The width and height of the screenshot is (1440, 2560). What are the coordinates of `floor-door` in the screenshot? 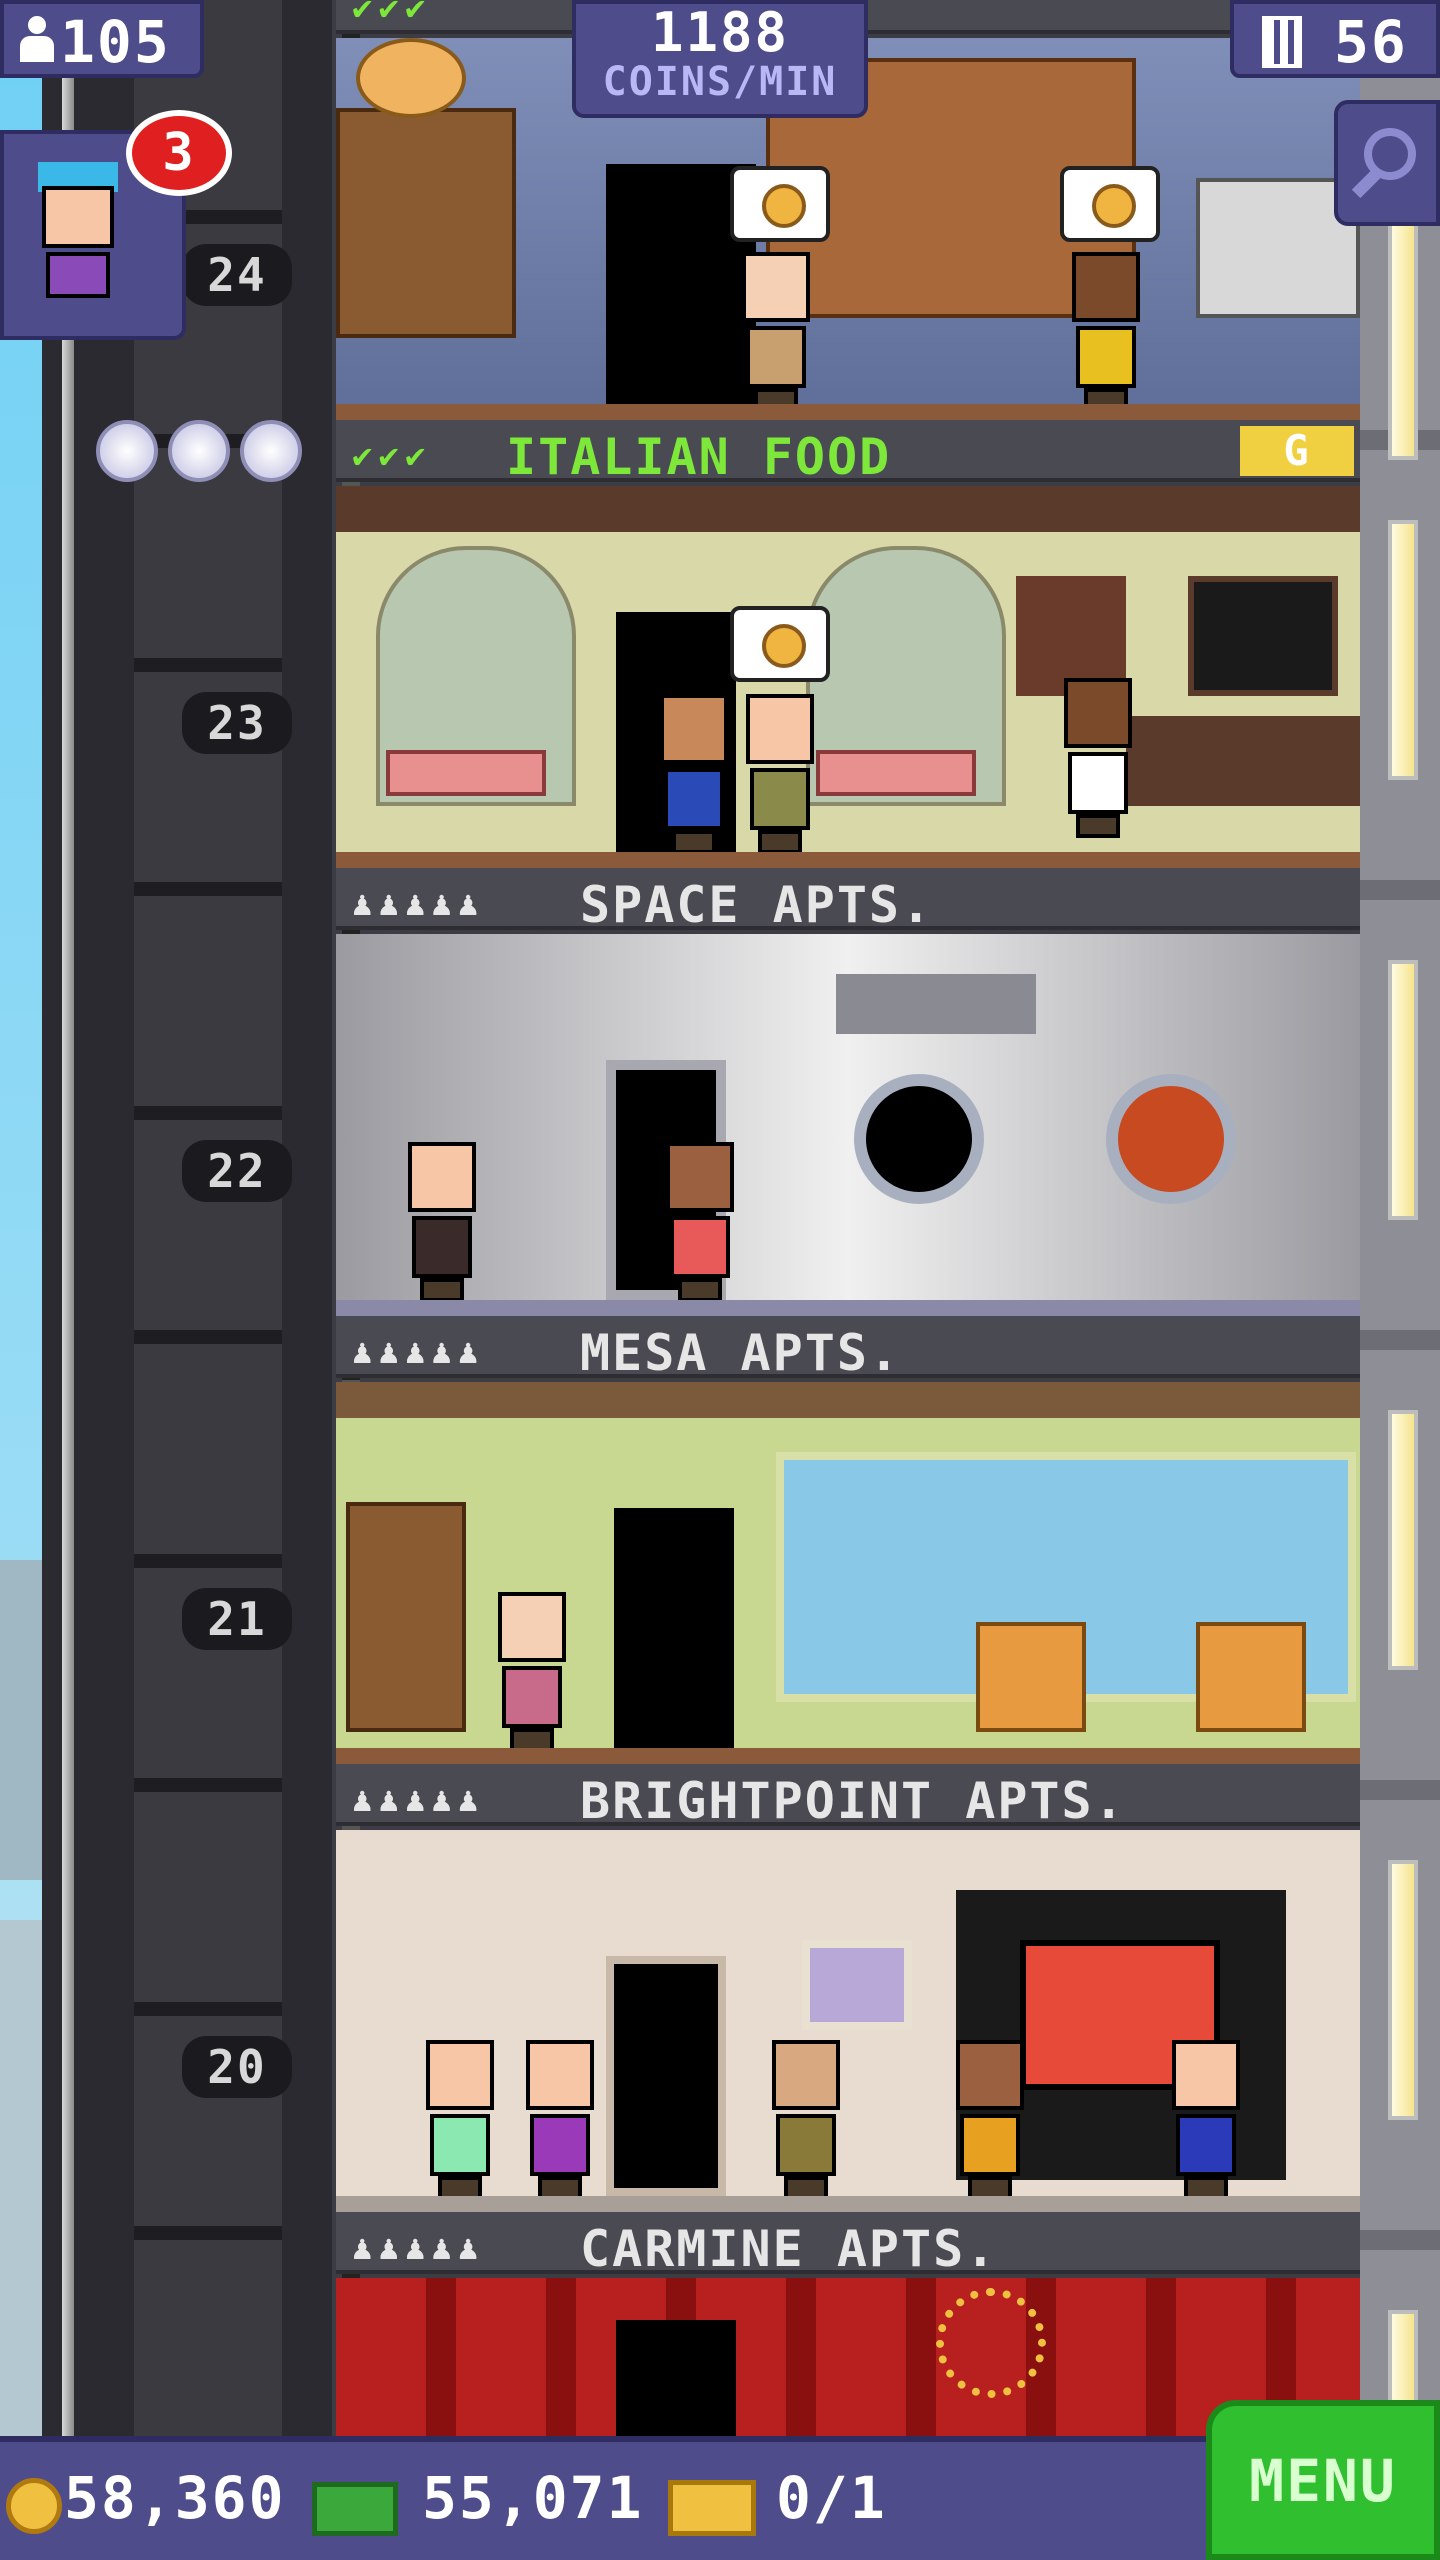 It's located at (674, 1628).